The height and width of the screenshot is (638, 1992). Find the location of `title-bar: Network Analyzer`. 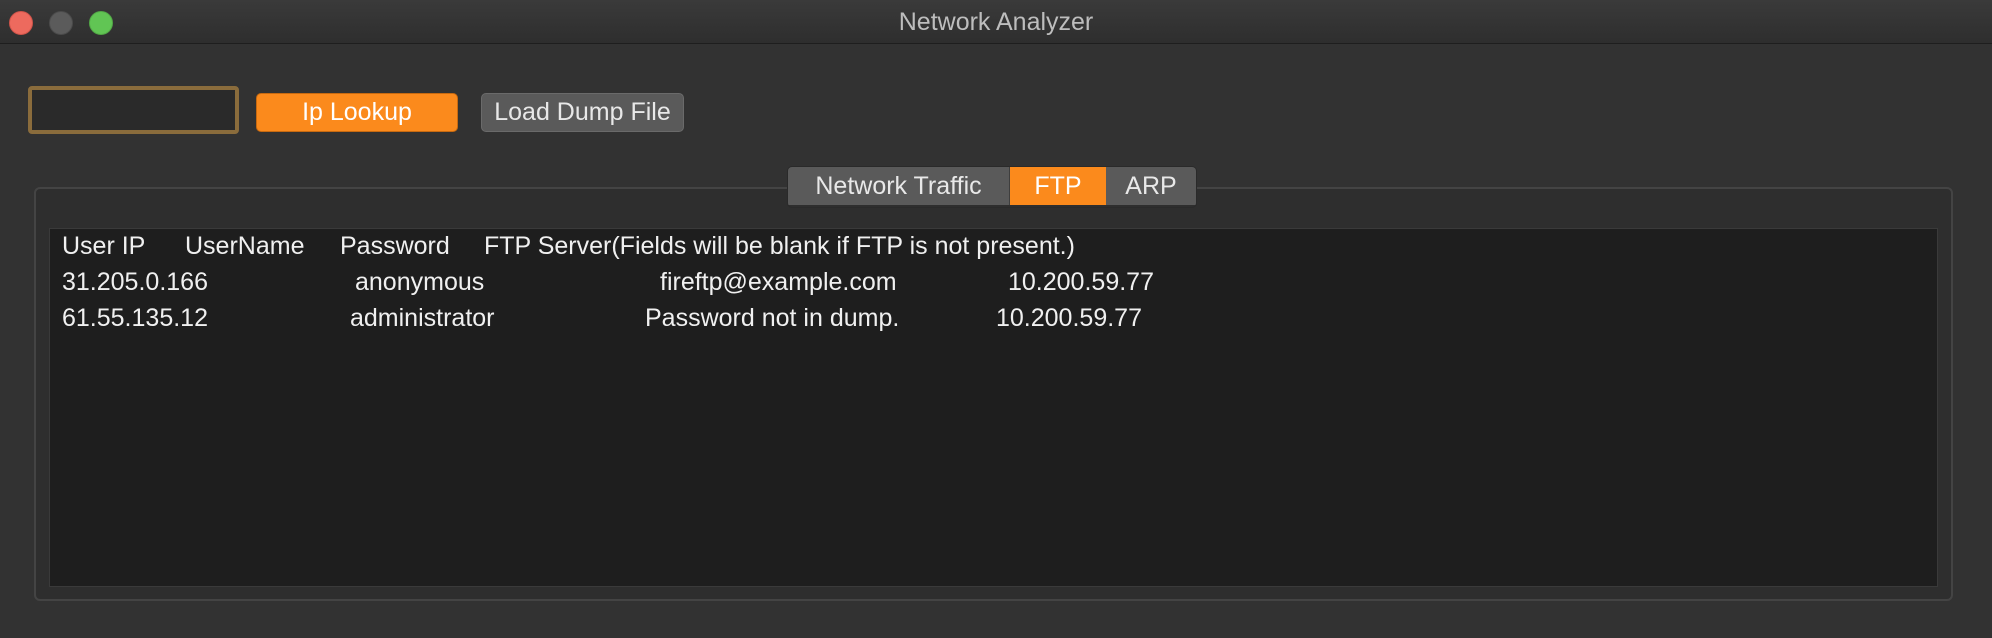

title-bar: Network Analyzer is located at coordinates (996, 22).